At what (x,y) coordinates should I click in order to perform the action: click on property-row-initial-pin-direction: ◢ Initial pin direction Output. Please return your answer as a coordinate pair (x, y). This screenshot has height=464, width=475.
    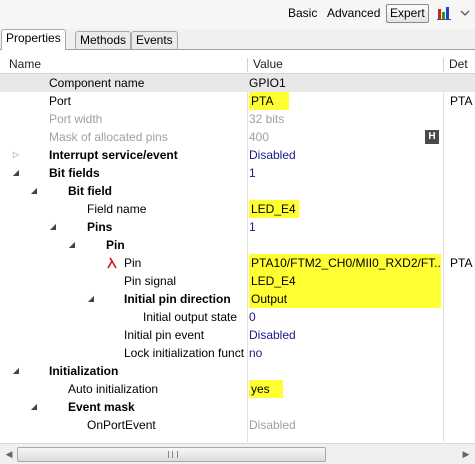
    Looking at the image, I should click on (237, 299).